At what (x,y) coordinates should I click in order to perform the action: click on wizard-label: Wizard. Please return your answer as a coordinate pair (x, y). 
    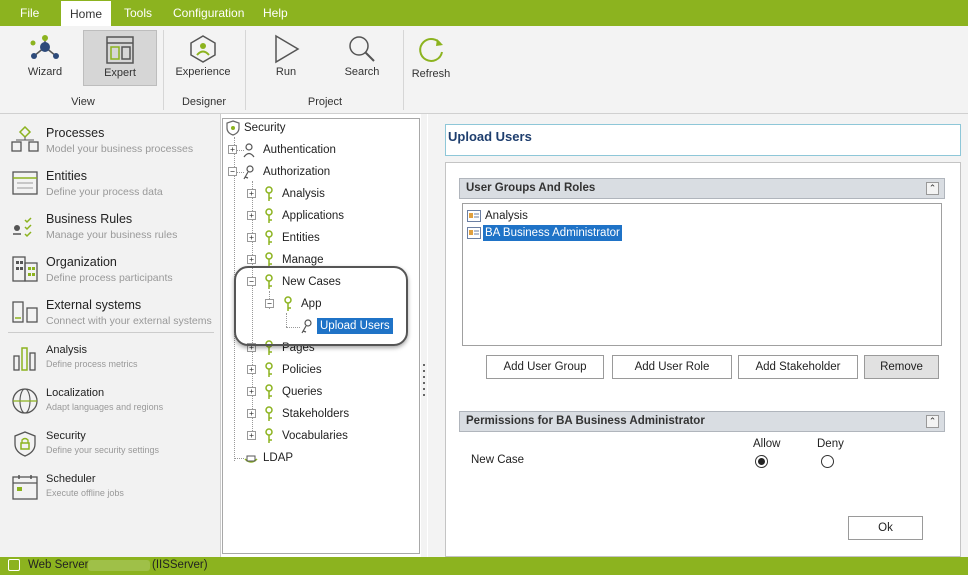
    Looking at the image, I should click on (45, 72).